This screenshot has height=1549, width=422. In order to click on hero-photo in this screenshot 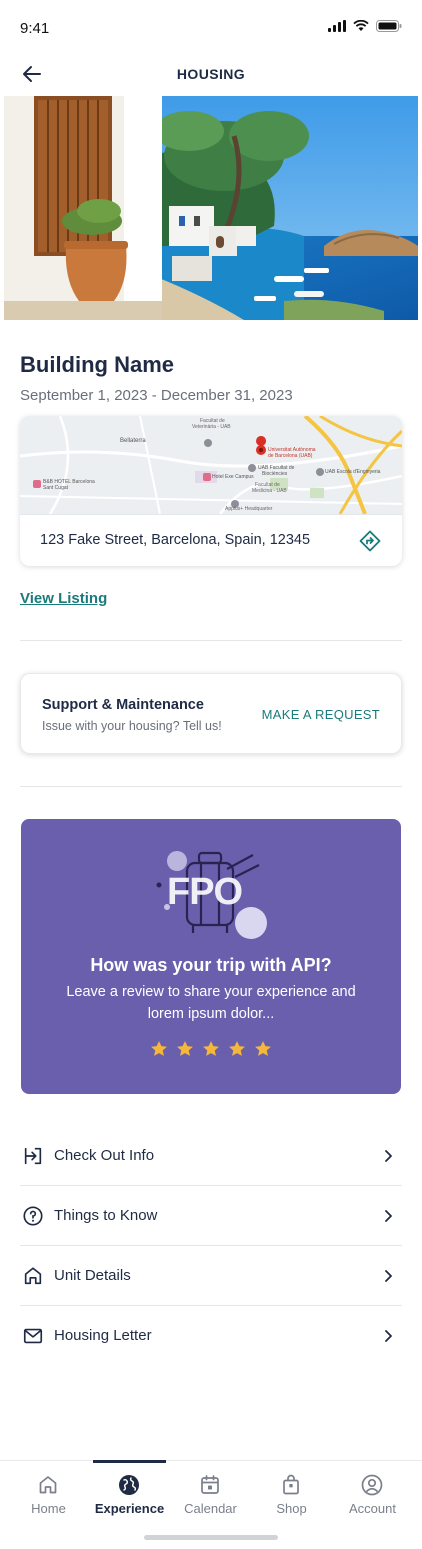, I will do `click(211, 208)`.